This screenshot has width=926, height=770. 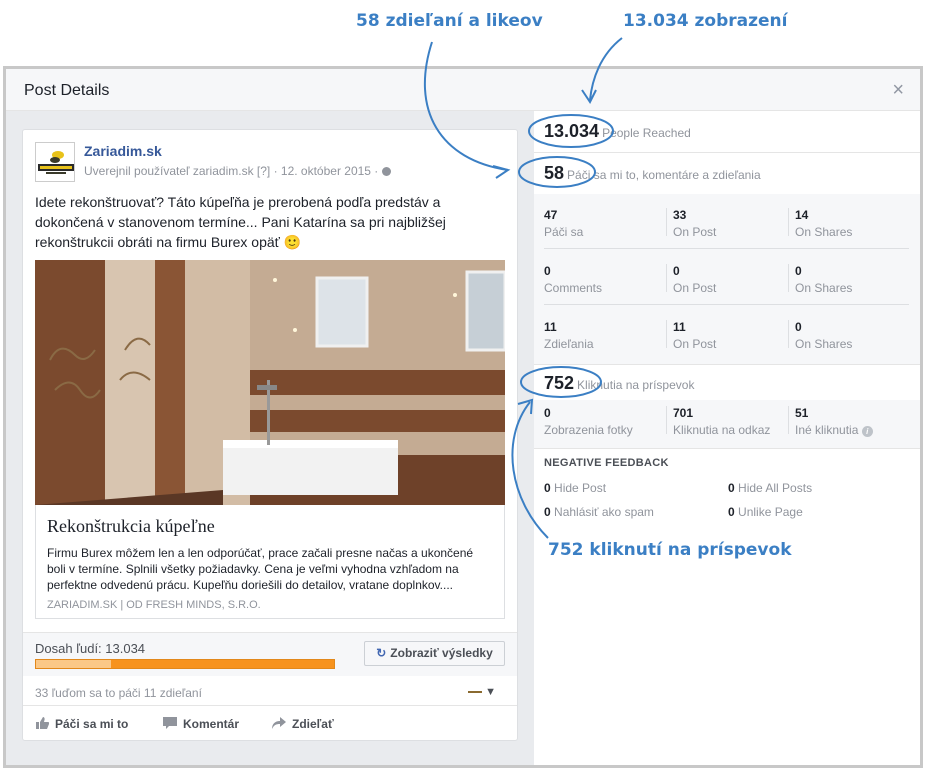 I want to click on viewer-icon, so click(x=475, y=690).